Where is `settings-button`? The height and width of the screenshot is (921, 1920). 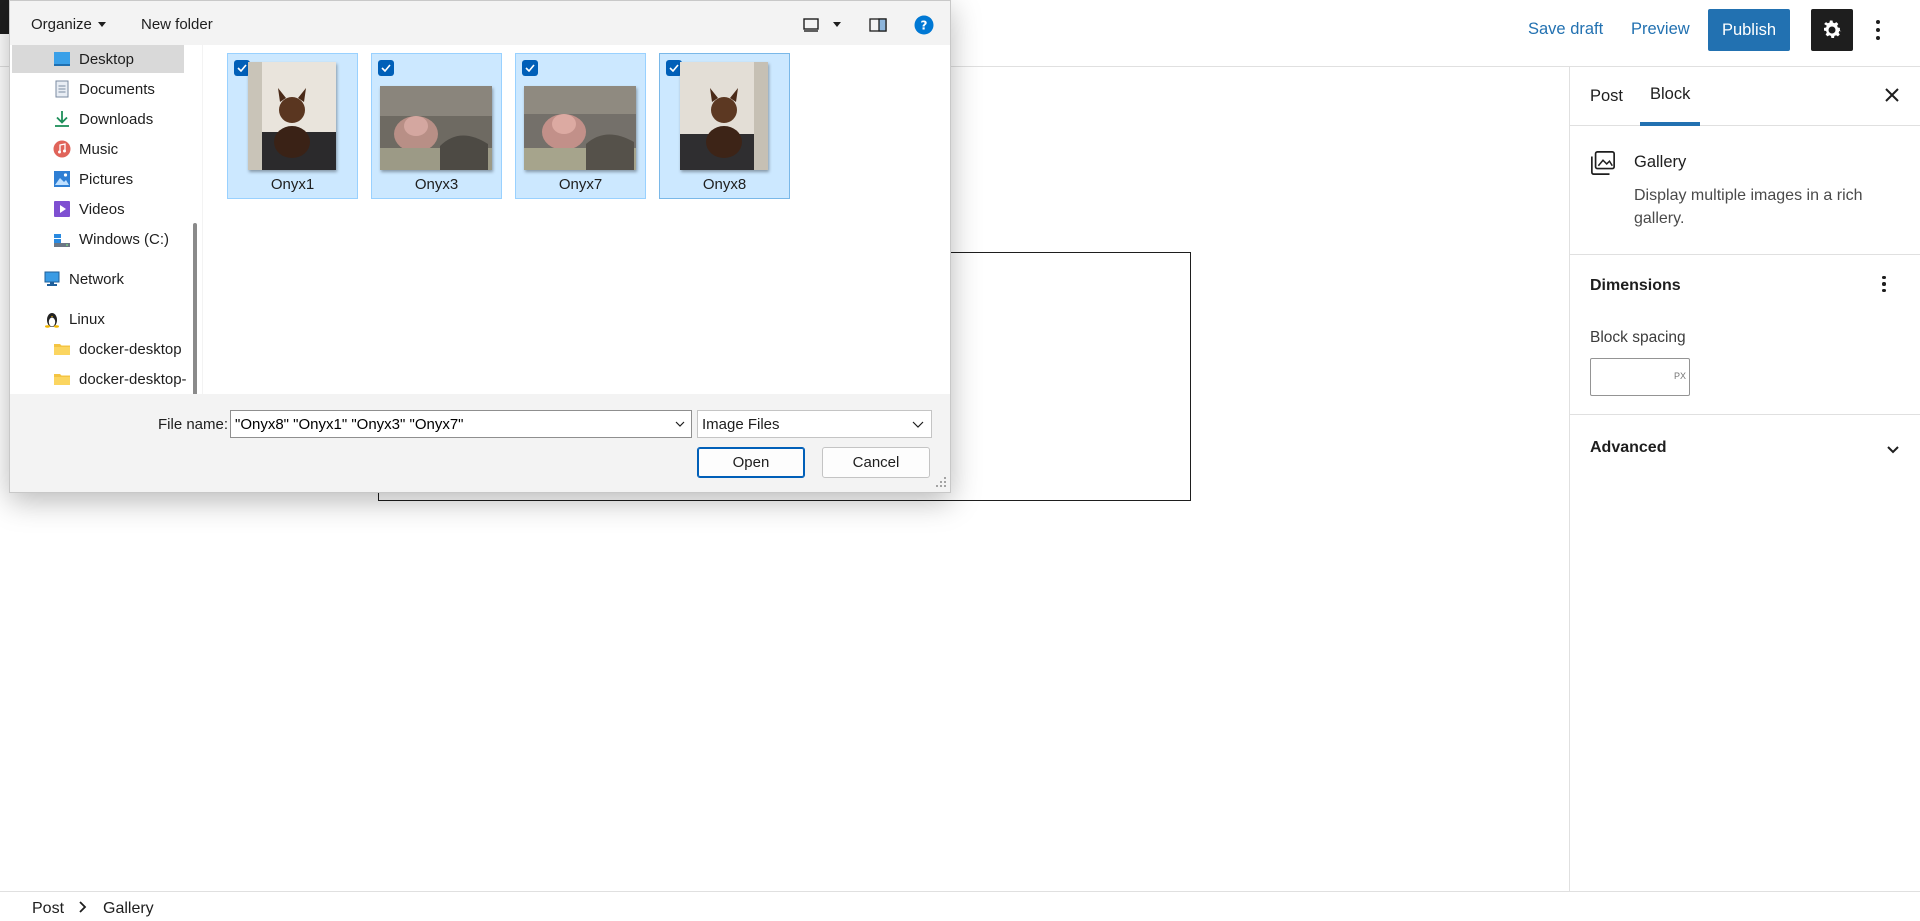
settings-button is located at coordinates (1832, 30).